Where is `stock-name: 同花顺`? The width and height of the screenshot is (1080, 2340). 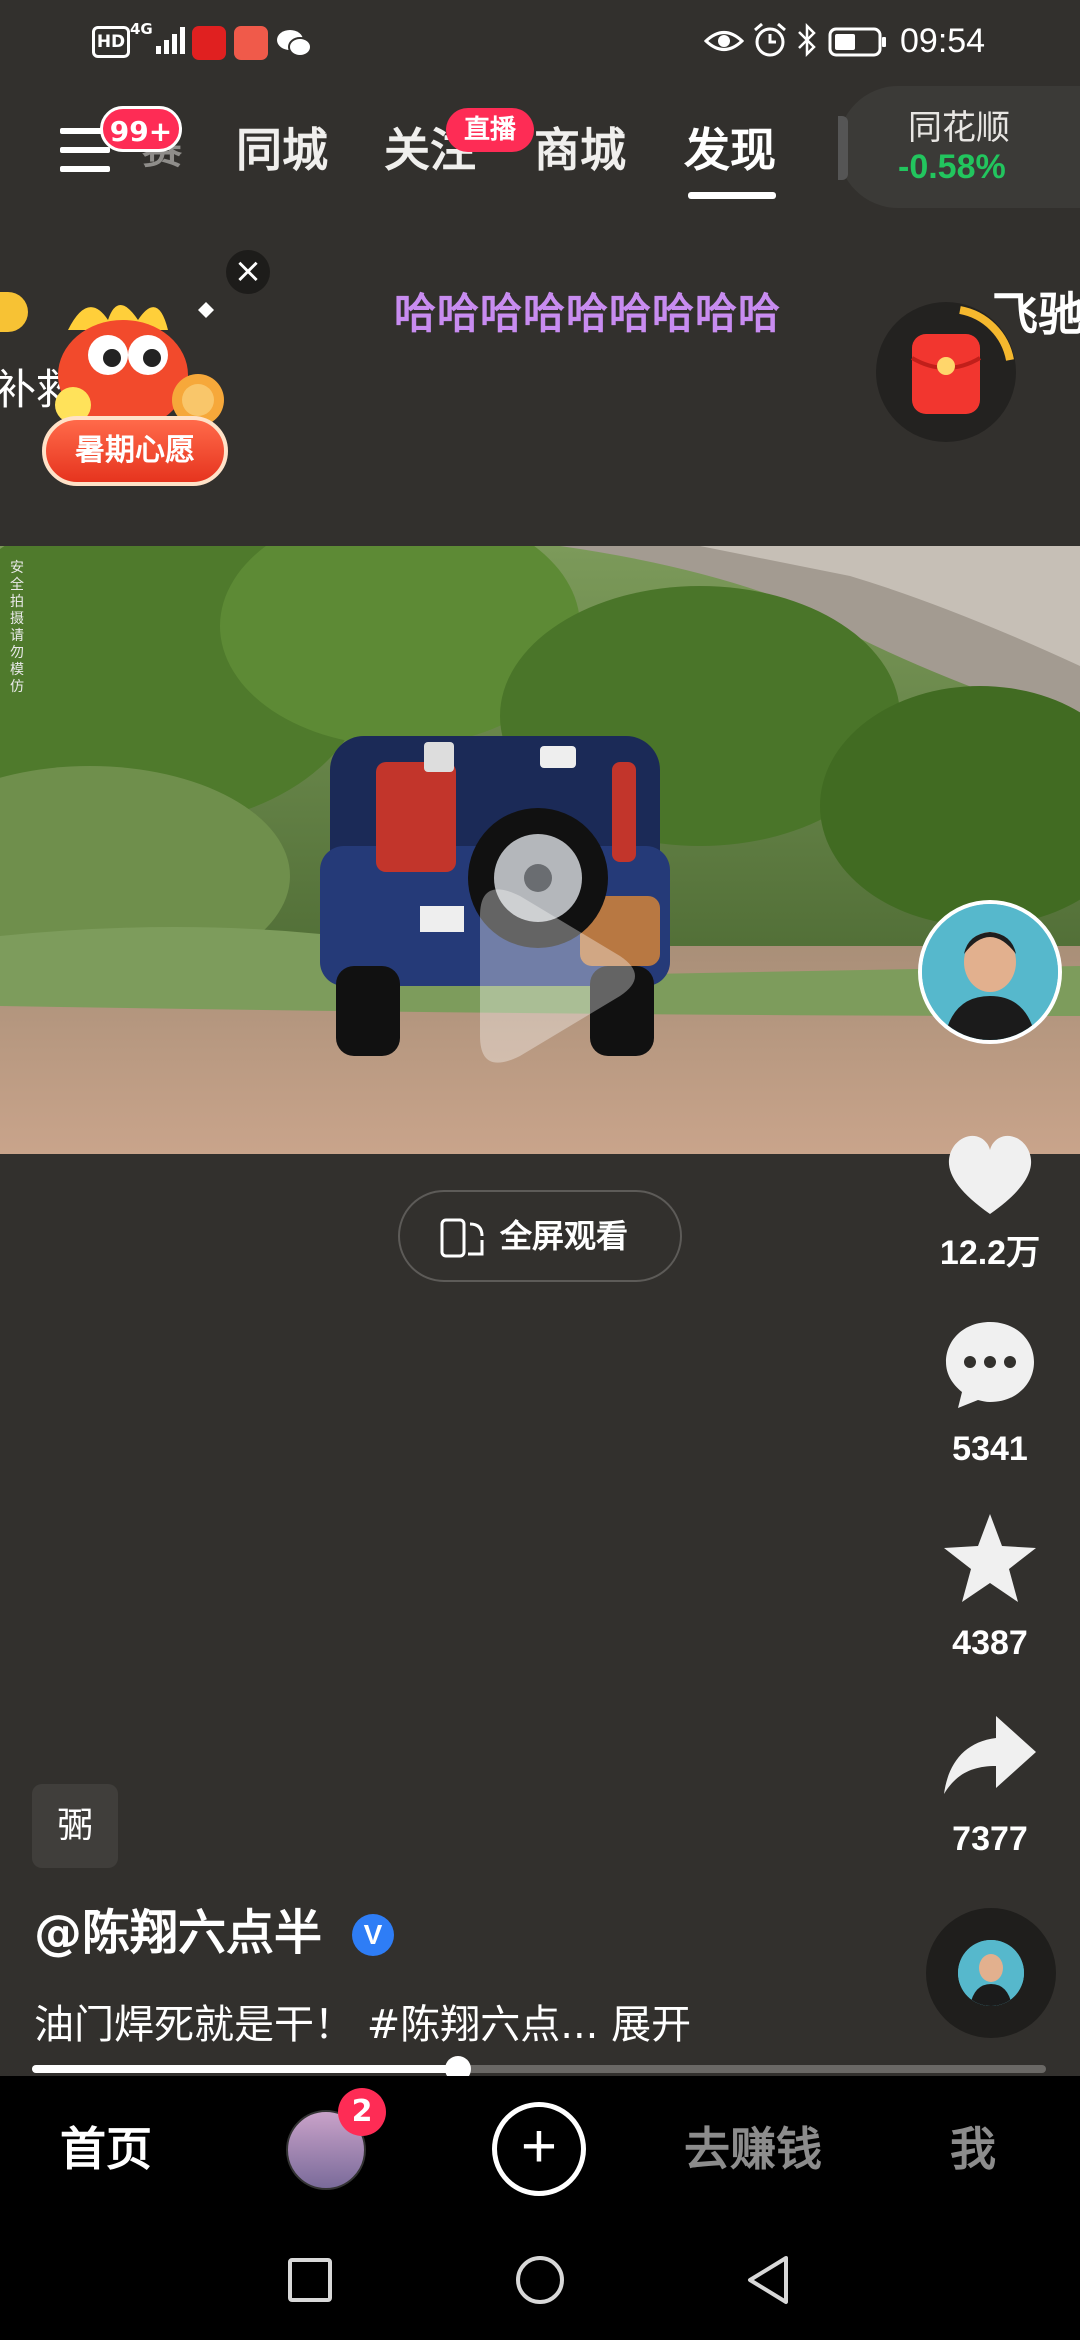
stock-name: 同花顺 is located at coordinates (959, 128).